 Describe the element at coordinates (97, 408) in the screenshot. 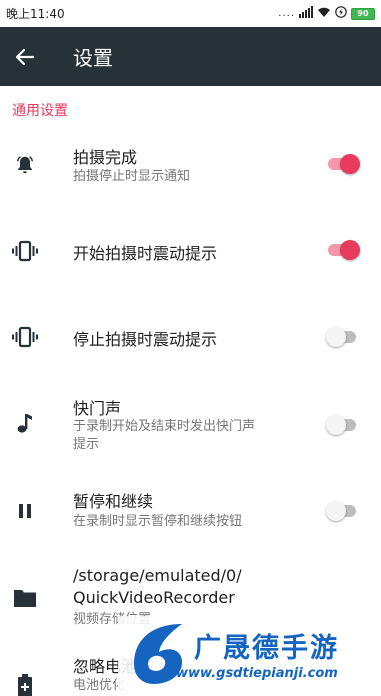

I see `setting-title: 快门声` at that location.